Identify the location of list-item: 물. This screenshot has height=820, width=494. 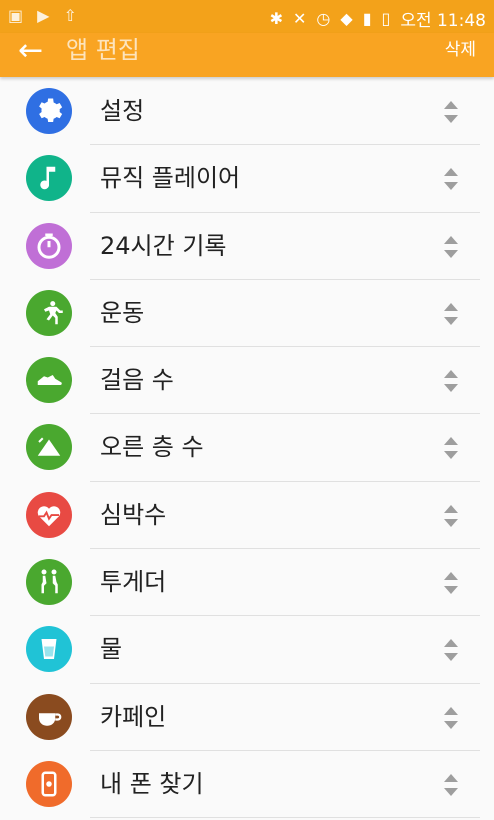
(247, 650).